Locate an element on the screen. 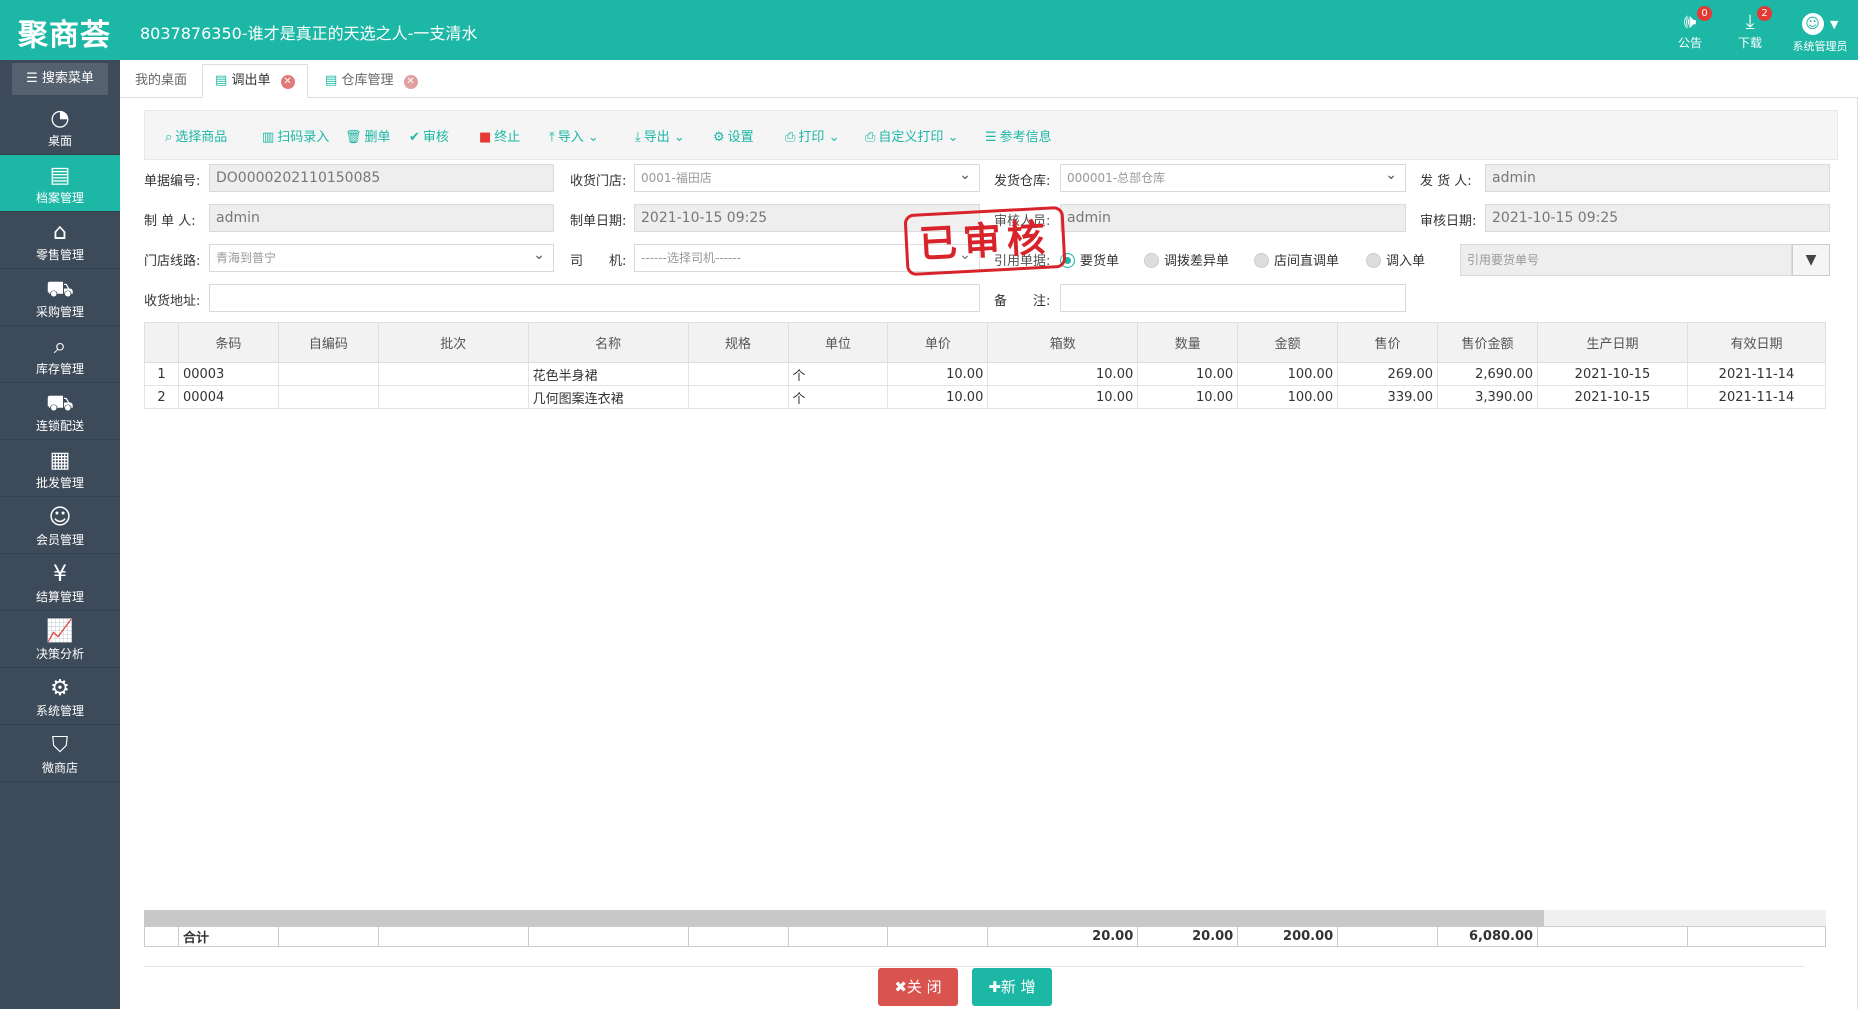 The height and width of the screenshot is (1009, 1858). auditor-field: admin is located at coordinates (1233, 218).